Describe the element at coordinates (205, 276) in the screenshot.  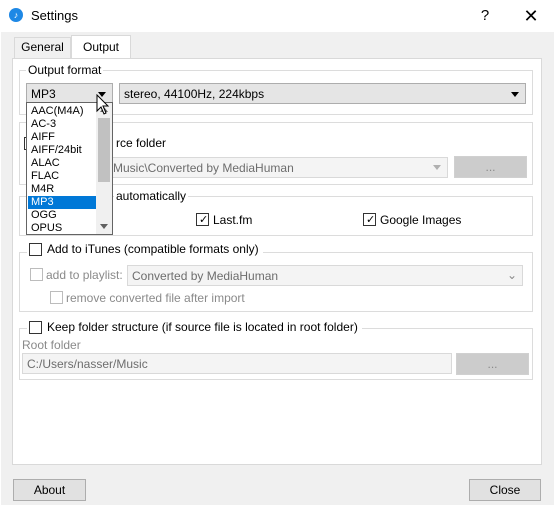
I see `playlist-select-value: Converted by MediaHuman` at that location.